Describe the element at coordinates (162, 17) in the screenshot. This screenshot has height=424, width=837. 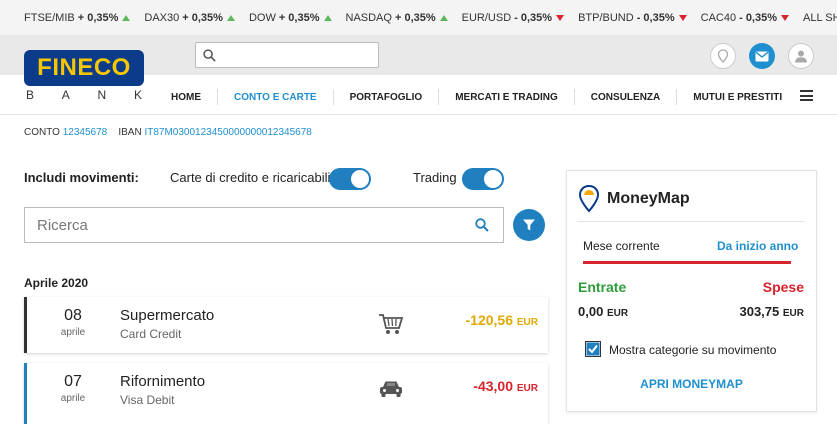
I see `ticker-name: DAX30` at that location.